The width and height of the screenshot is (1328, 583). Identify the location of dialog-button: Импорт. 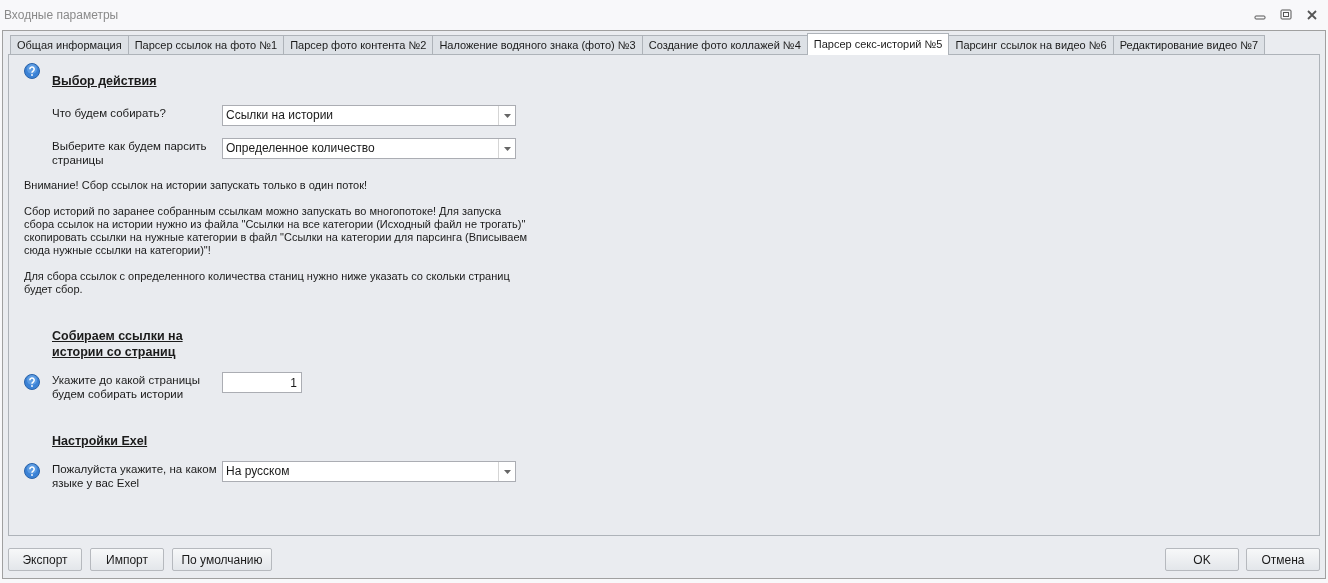
(127, 559).